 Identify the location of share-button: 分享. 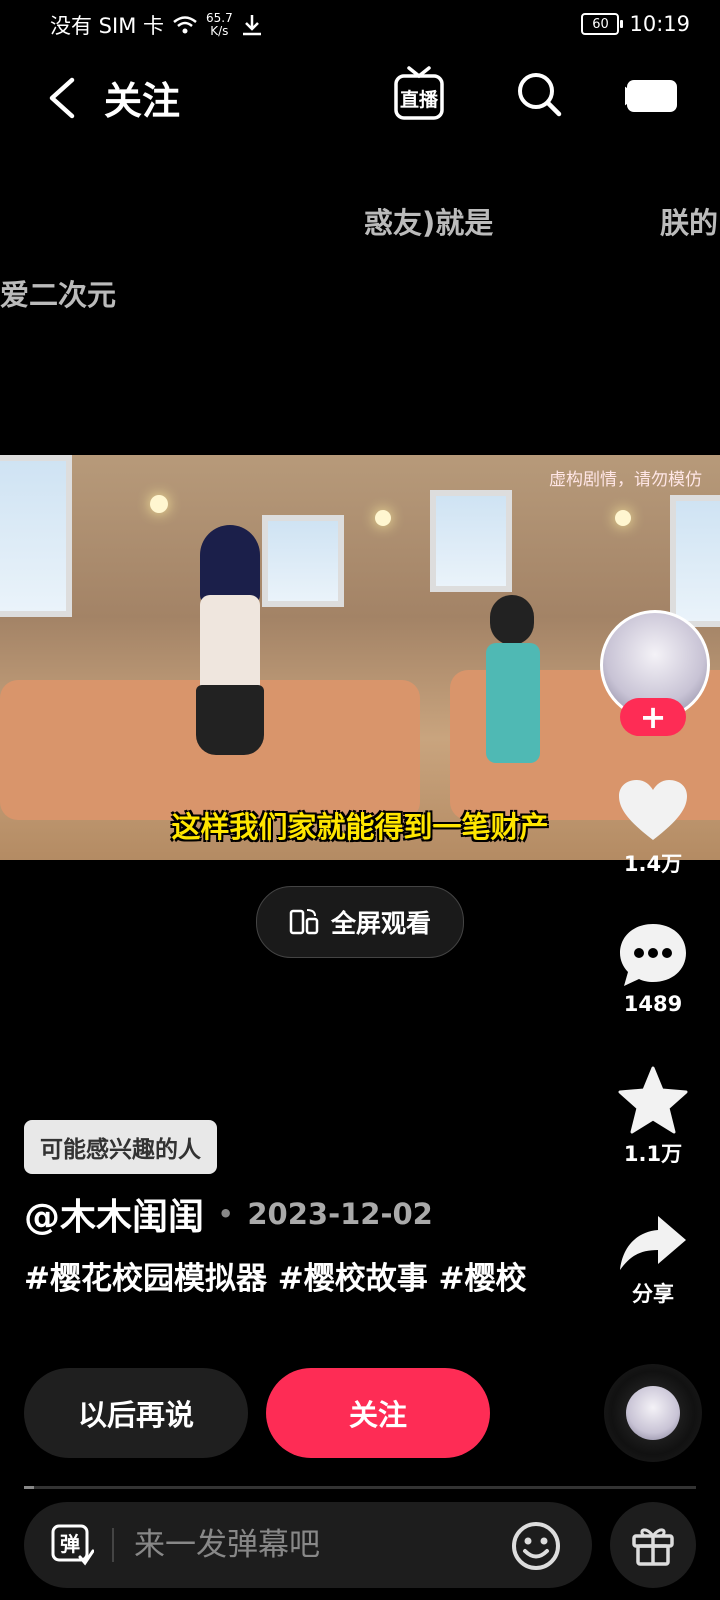
(653, 1261).